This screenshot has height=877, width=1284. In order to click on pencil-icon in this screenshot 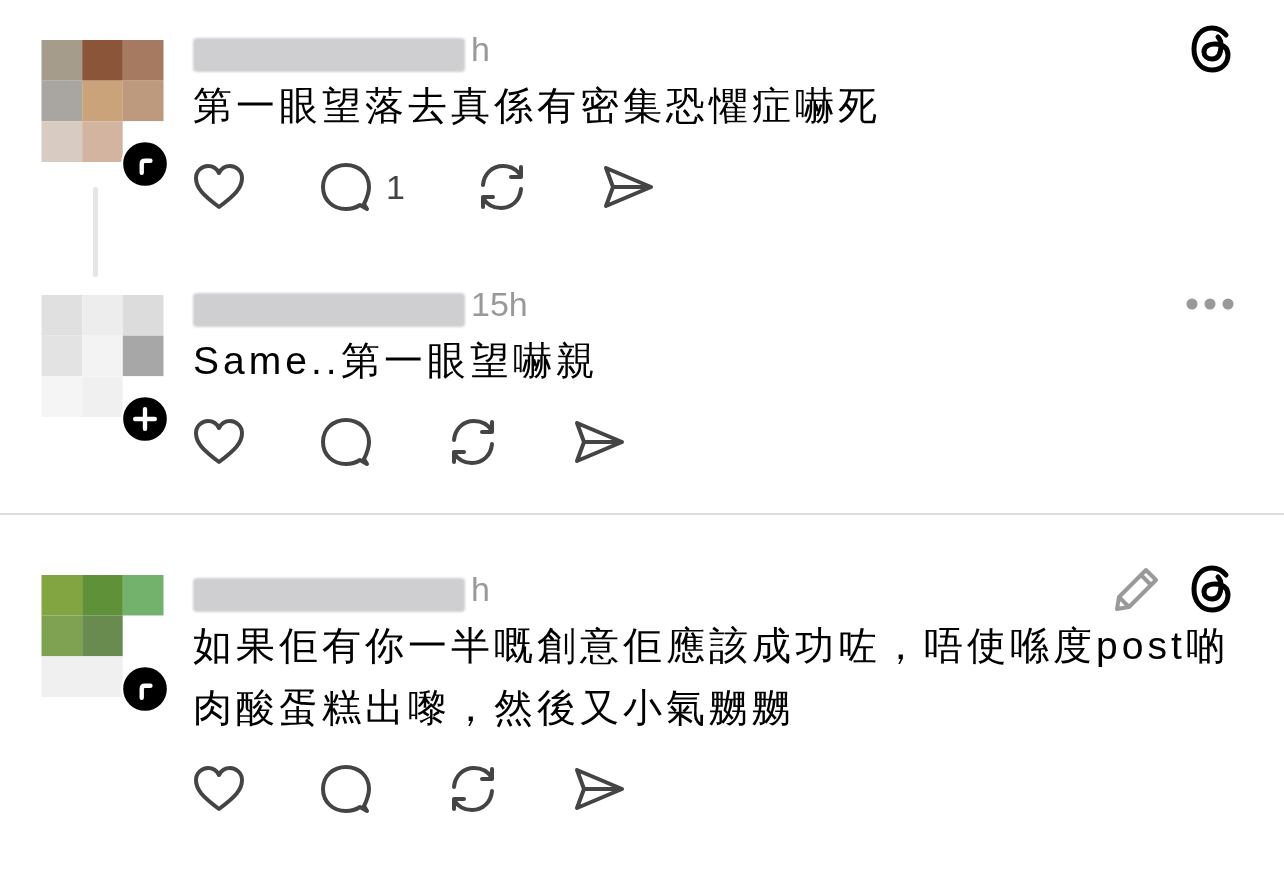, I will do `click(1137, 589)`.